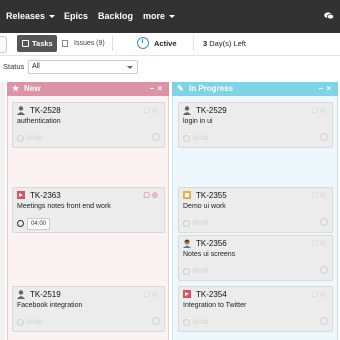 This screenshot has height=340, width=340. I want to click on chat-icon, so click(329, 16).